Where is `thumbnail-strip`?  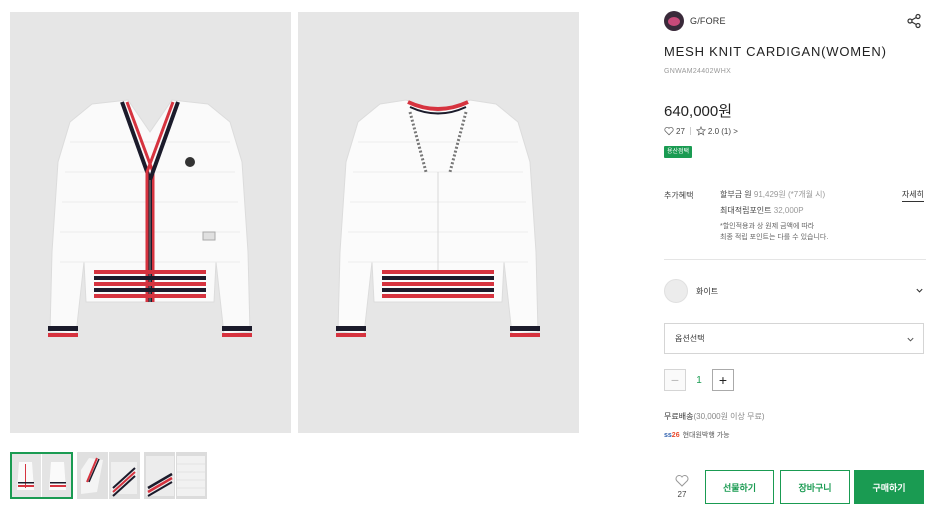 thumbnail-strip is located at coordinates (108, 475).